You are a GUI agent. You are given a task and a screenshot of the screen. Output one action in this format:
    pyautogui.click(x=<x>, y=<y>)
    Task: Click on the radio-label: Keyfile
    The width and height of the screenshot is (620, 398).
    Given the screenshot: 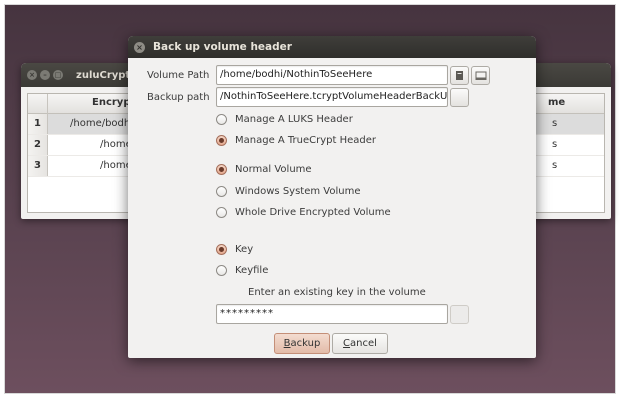 What is the action you would take?
    pyautogui.click(x=252, y=270)
    